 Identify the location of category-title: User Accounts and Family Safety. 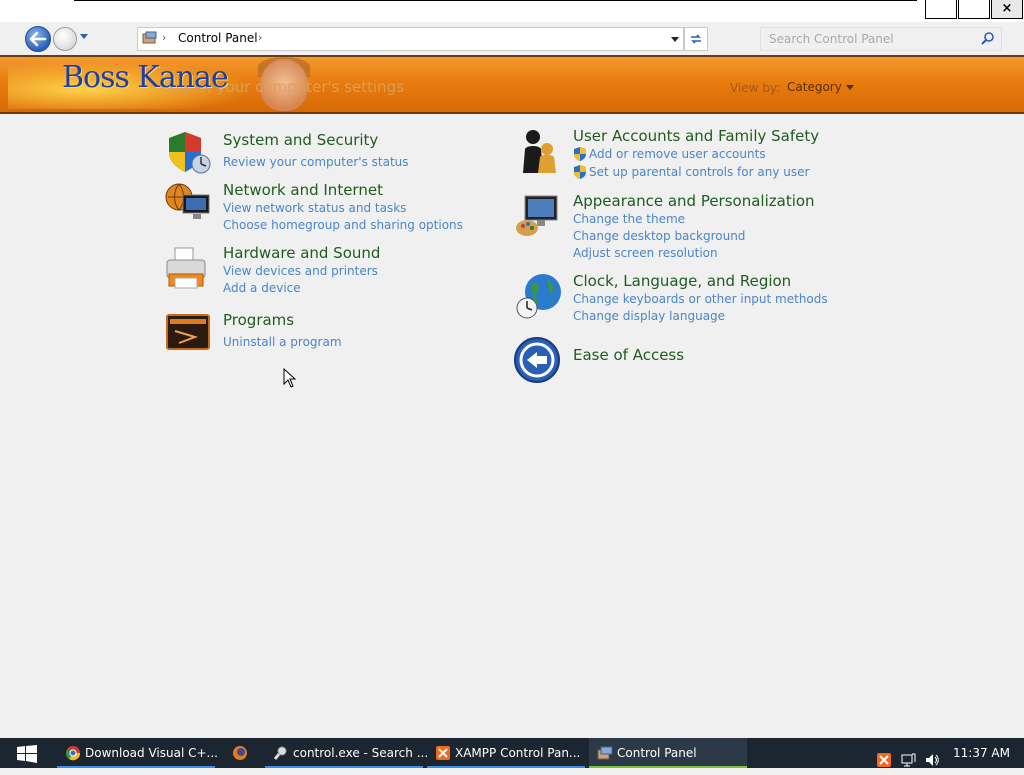
(696, 136).